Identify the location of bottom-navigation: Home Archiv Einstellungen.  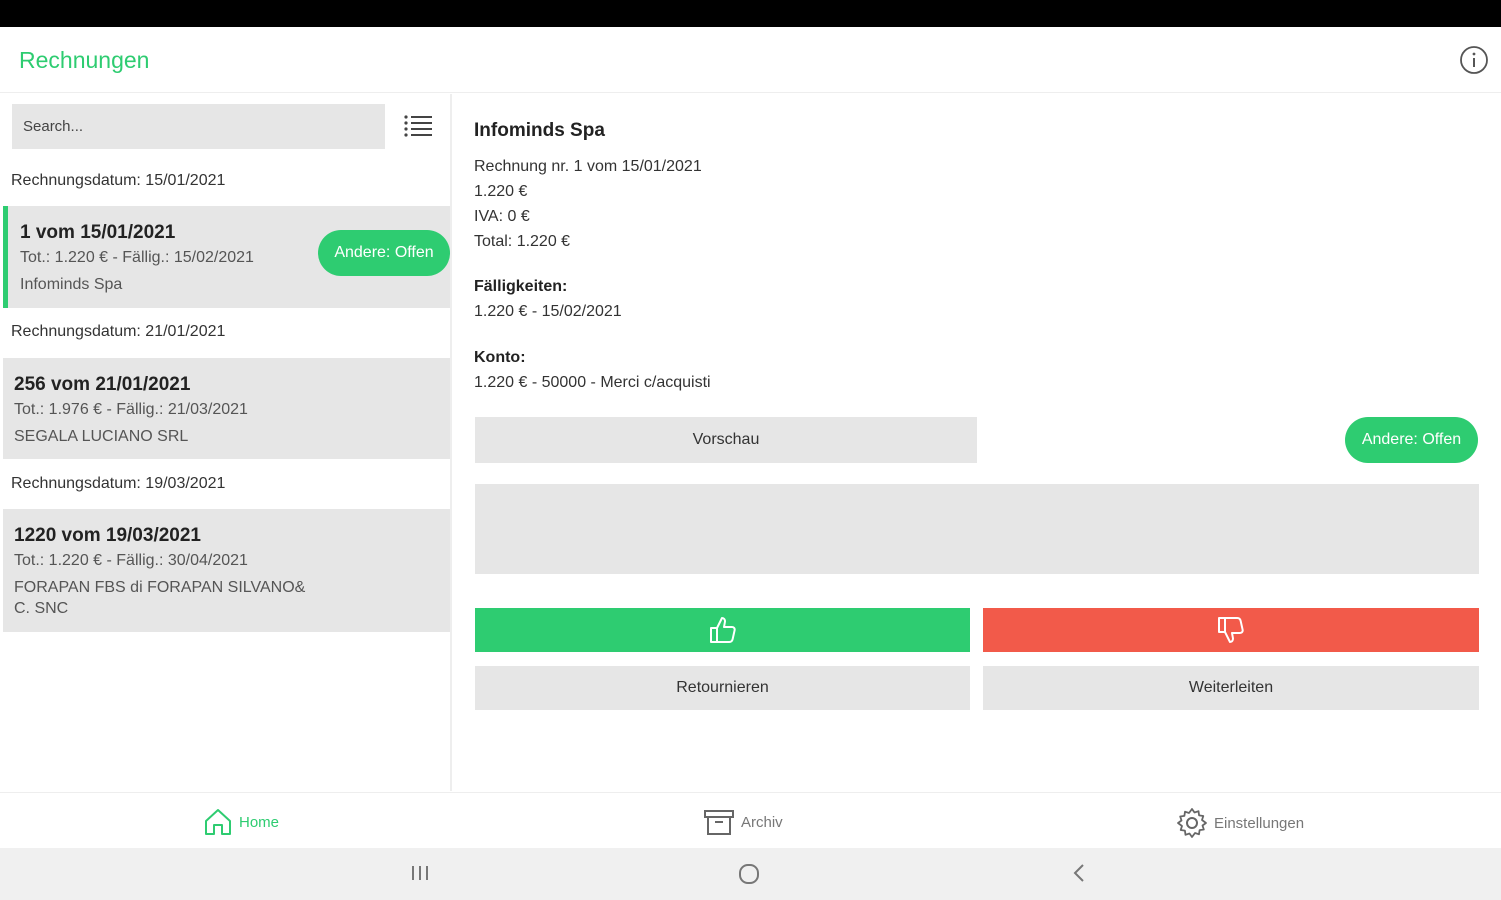
(750, 820).